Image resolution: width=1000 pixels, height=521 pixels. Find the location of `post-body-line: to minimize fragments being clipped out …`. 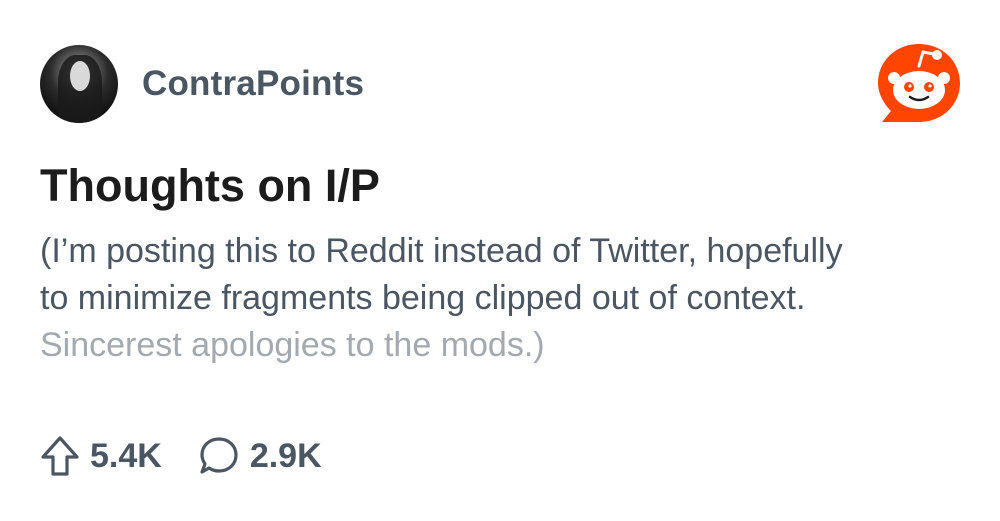

post-body-line: to minimize fragments being clipped out … is located at coordinates (423, 298).